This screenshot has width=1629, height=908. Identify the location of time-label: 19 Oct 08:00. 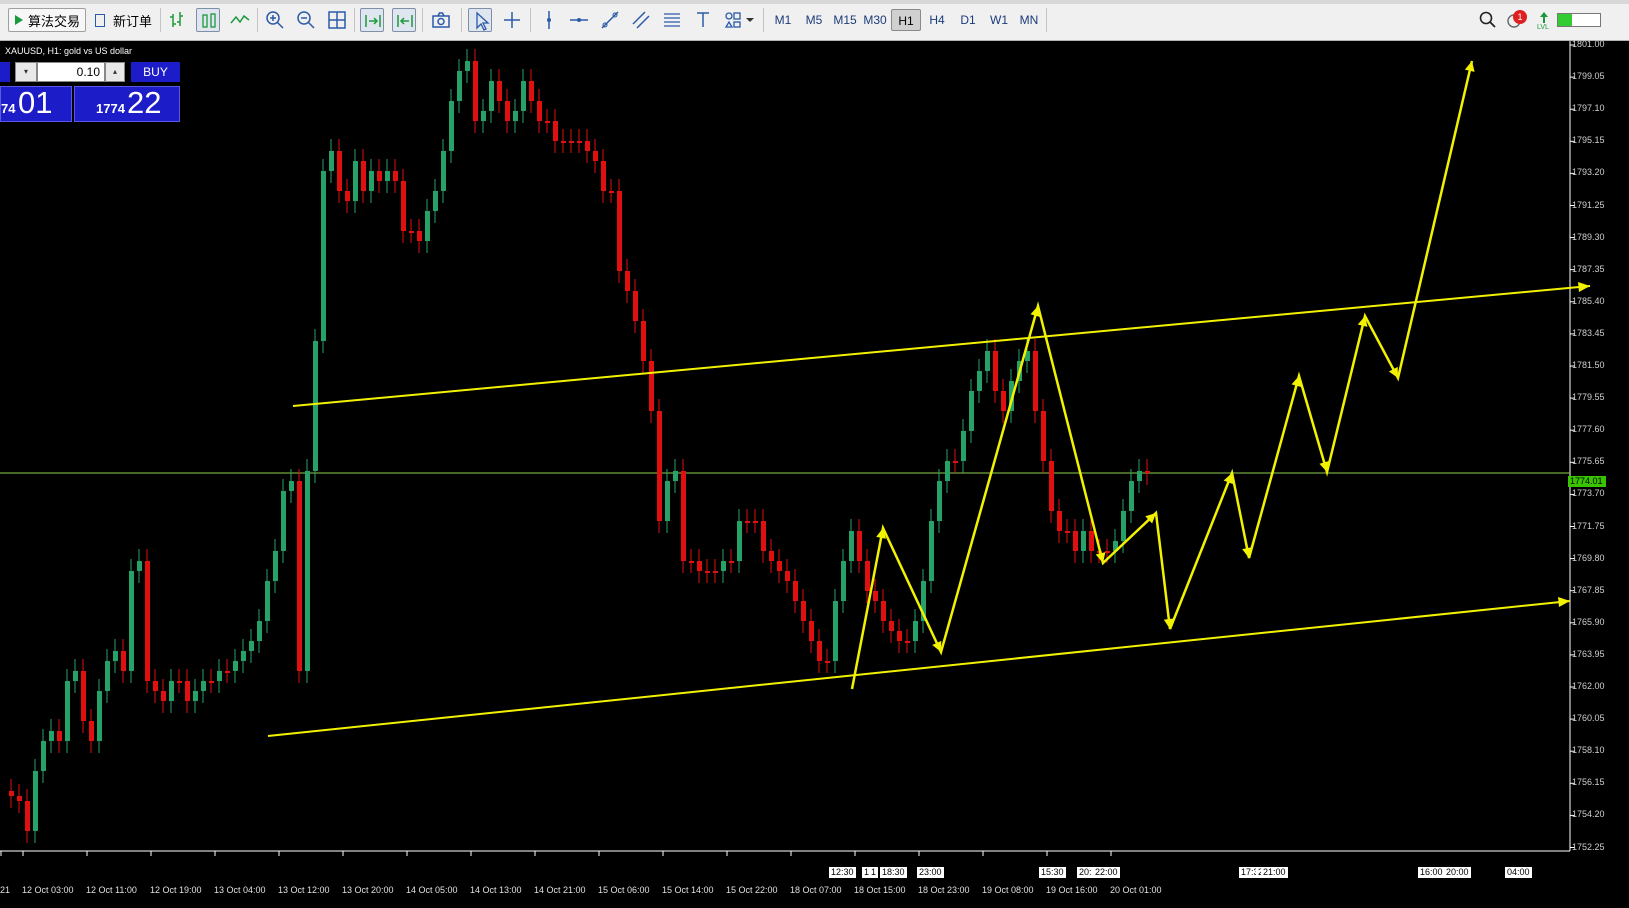
(1008, 890).